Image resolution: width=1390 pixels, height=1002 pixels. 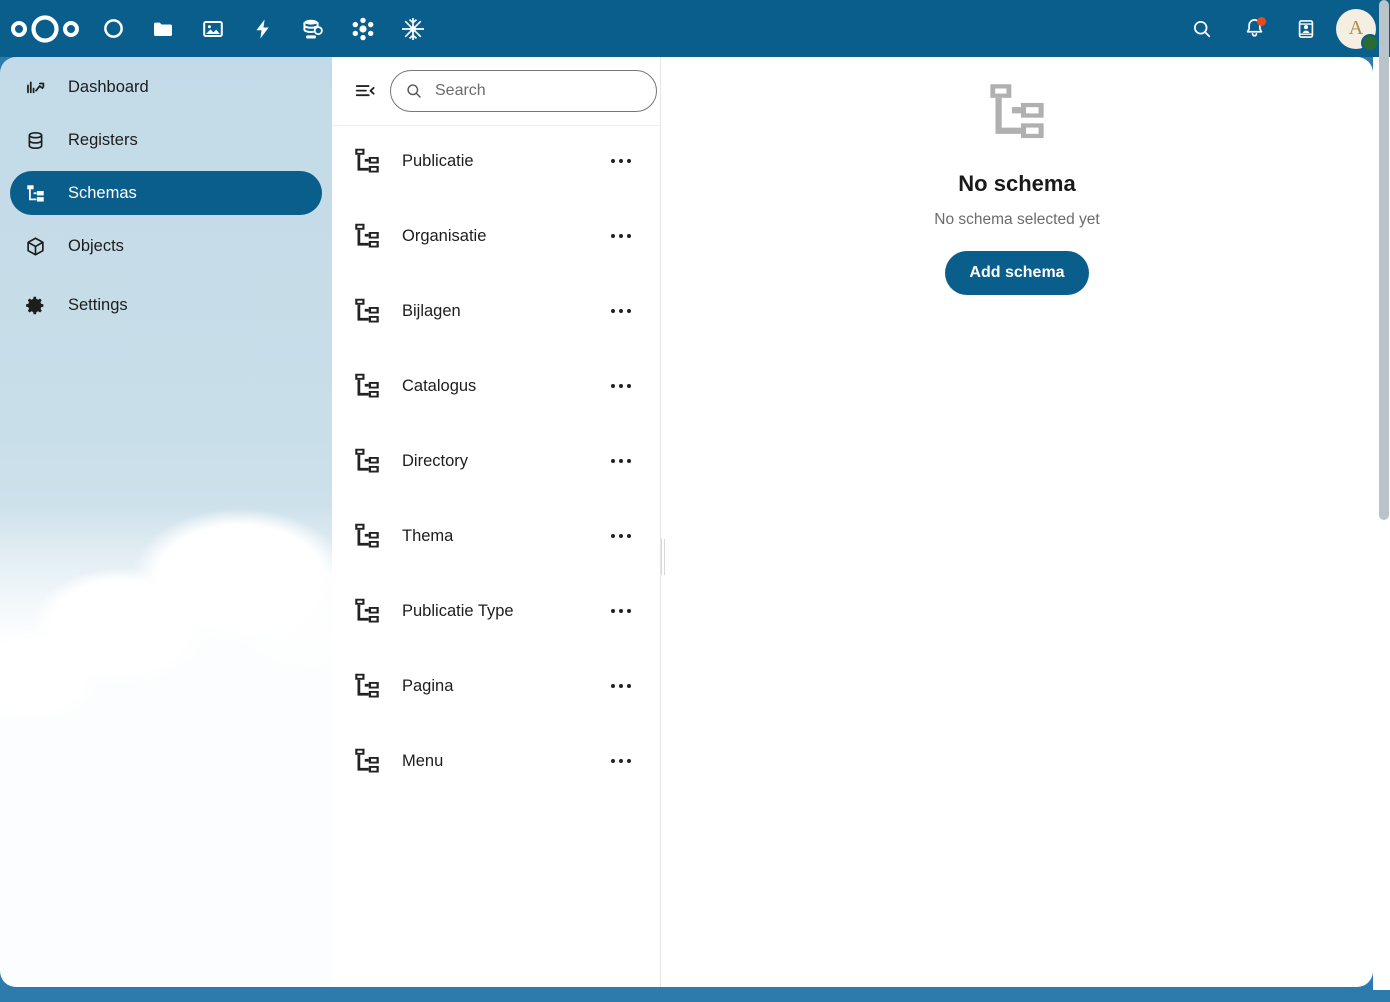 What do you see at coordinates (1017, 273) in the screenshot?
I see `add-schema-button: Add schema` at bounding box center [1017, 273].